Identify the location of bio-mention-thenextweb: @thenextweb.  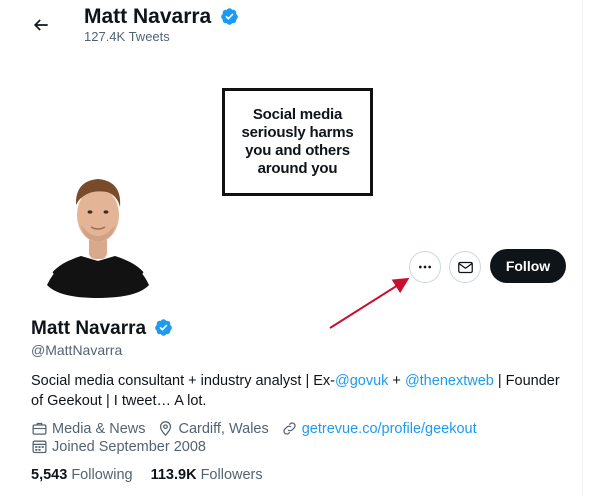
(449, 381).